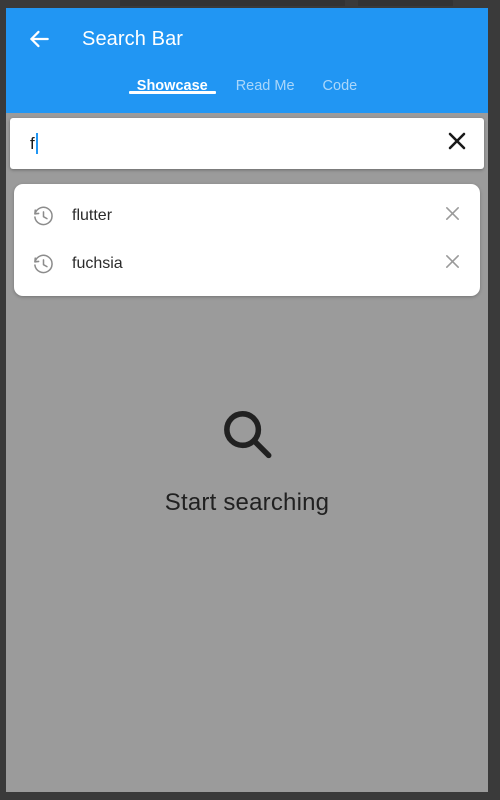  Describe the element at coordinates (247, 437) in the screenshot. I see `search-icon` at that location.